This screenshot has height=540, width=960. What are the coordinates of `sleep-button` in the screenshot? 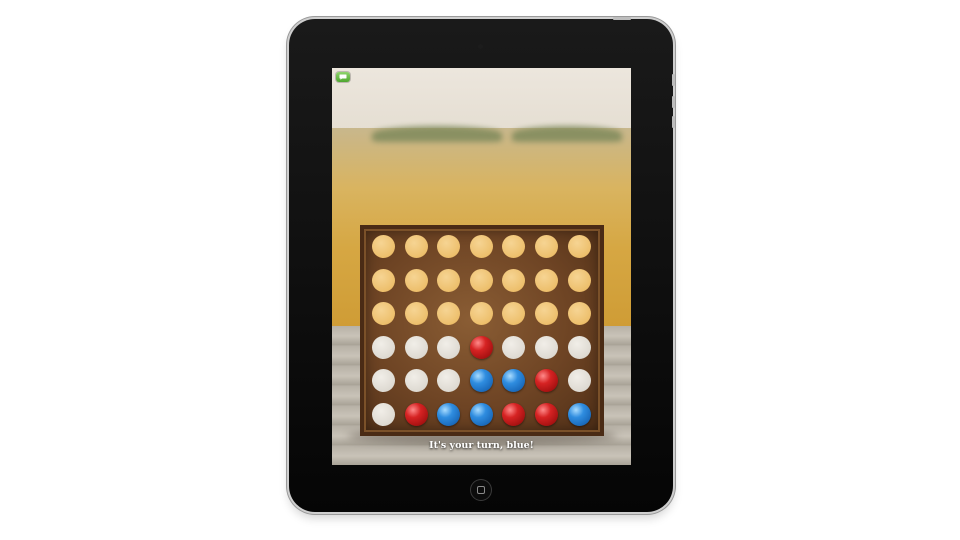 It's located at (622, 18).